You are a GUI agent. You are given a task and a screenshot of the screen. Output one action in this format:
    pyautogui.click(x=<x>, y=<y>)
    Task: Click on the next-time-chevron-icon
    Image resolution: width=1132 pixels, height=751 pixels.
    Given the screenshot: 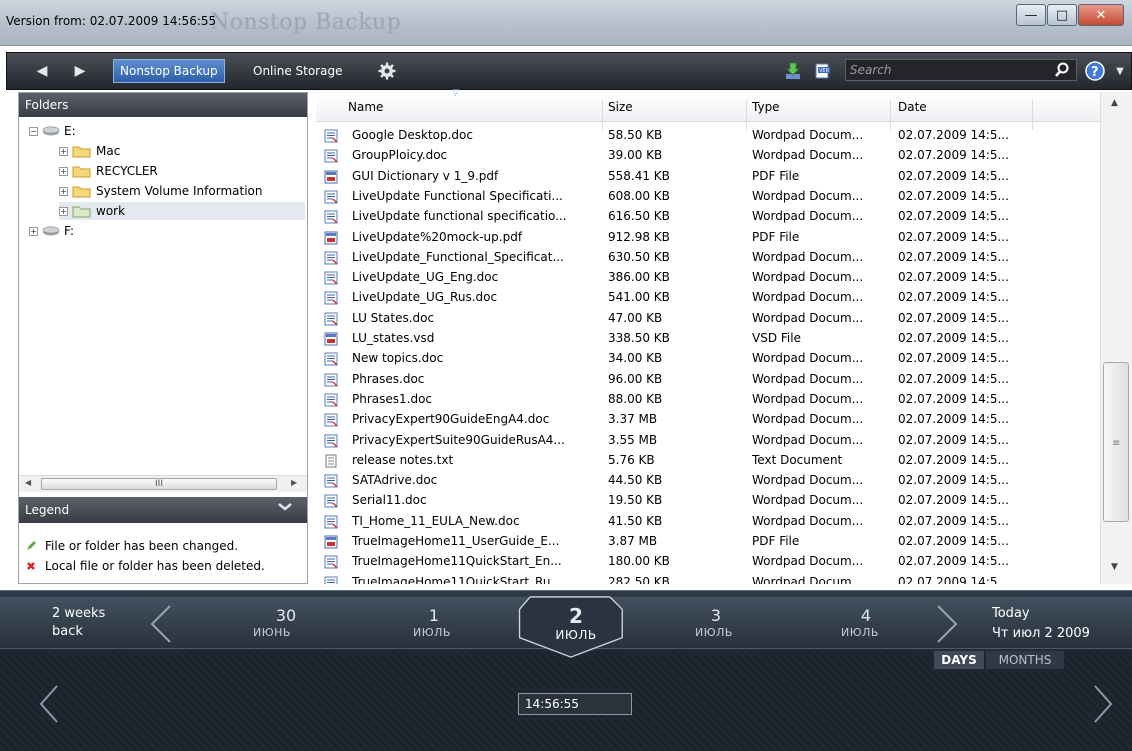 What is the action you would take?
    pyautogui.click(x=1103, y=705)
    